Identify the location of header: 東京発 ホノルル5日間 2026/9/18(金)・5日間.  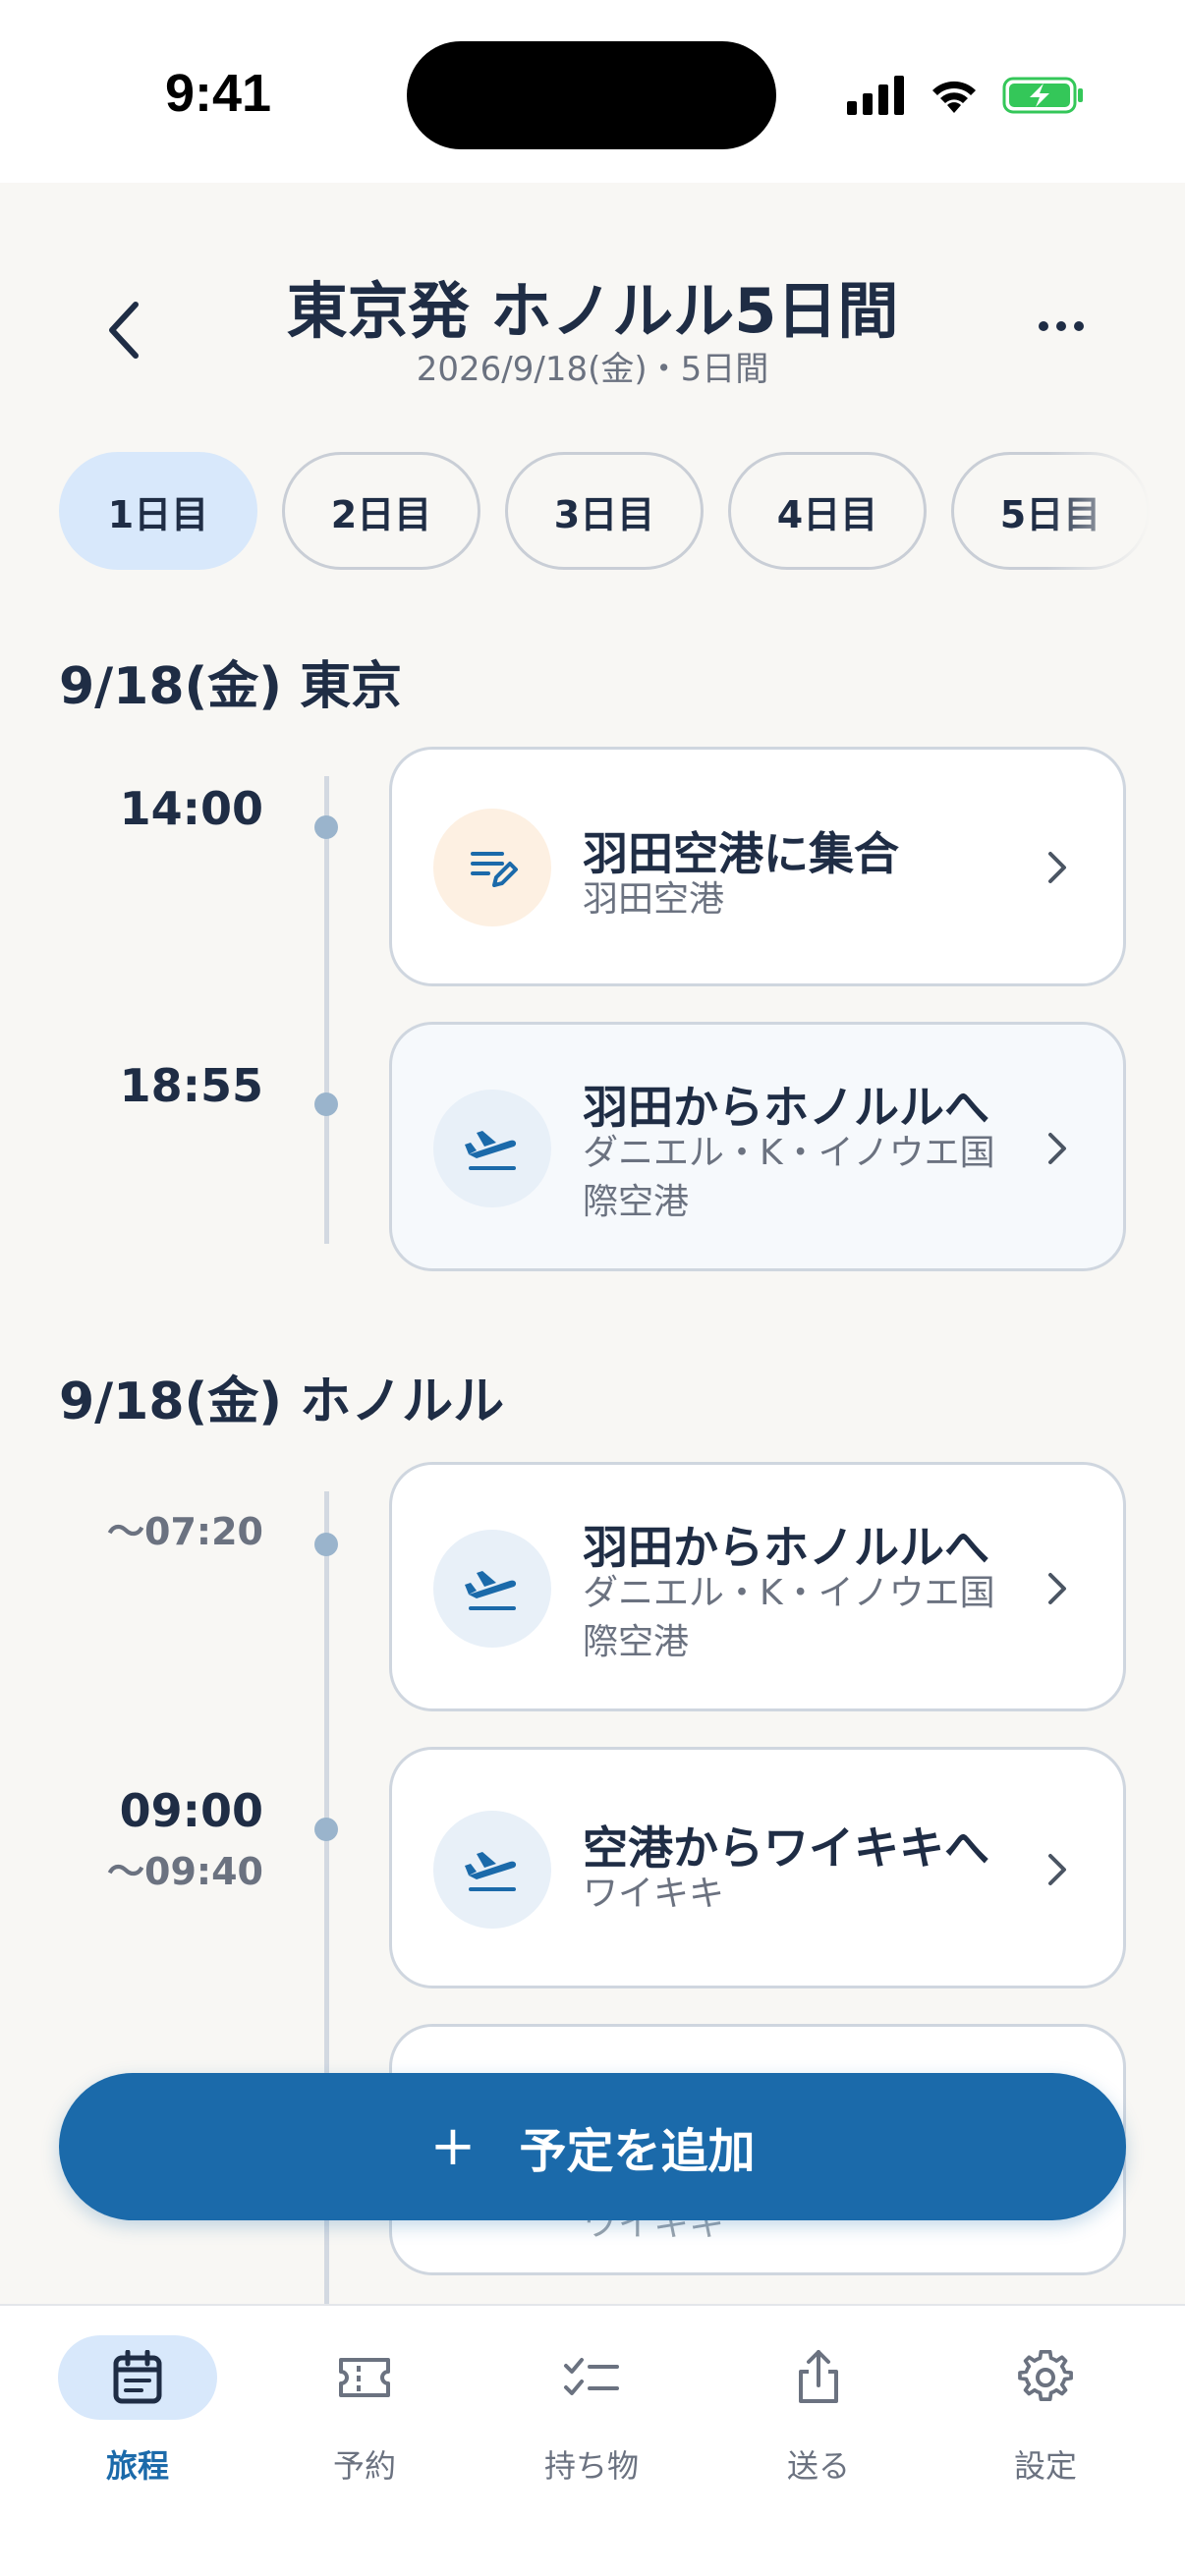
(592, 301).